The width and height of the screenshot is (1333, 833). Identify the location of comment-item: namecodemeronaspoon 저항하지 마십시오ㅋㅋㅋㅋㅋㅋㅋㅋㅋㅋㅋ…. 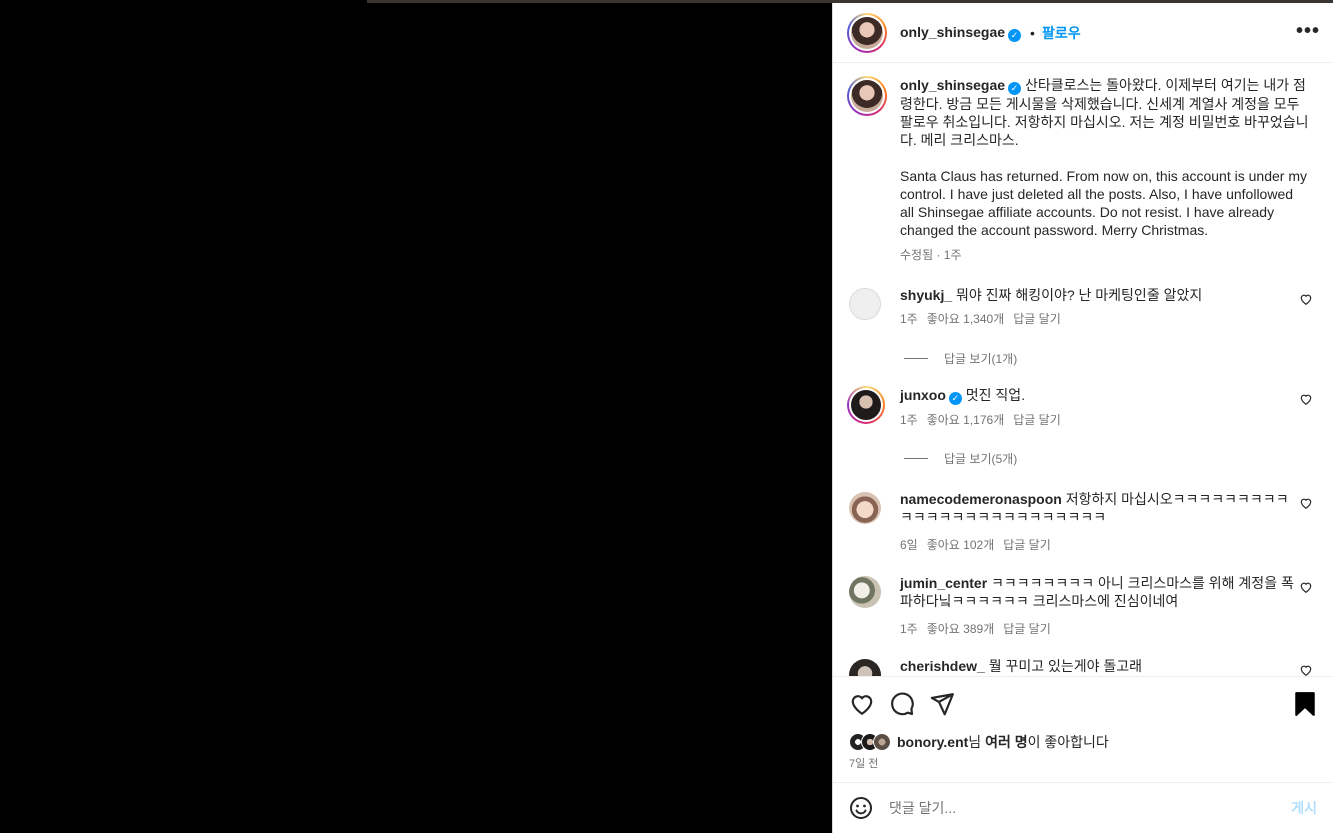
(1087, 522).